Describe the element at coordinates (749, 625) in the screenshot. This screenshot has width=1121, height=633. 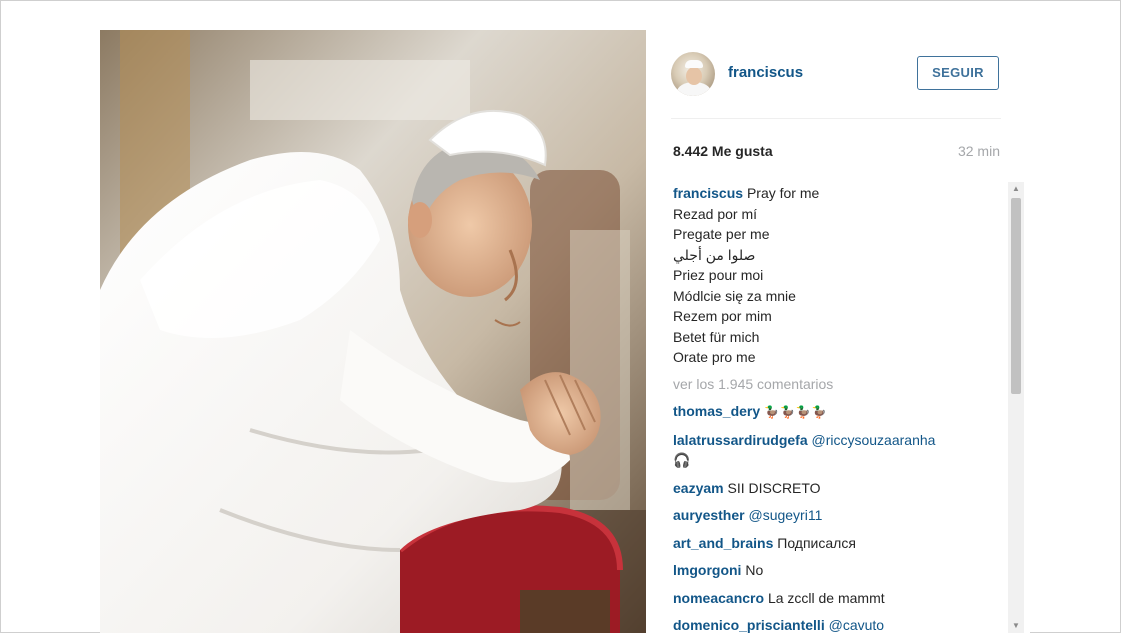
I see `comment-username: domenico_prisciantelli` at that location.